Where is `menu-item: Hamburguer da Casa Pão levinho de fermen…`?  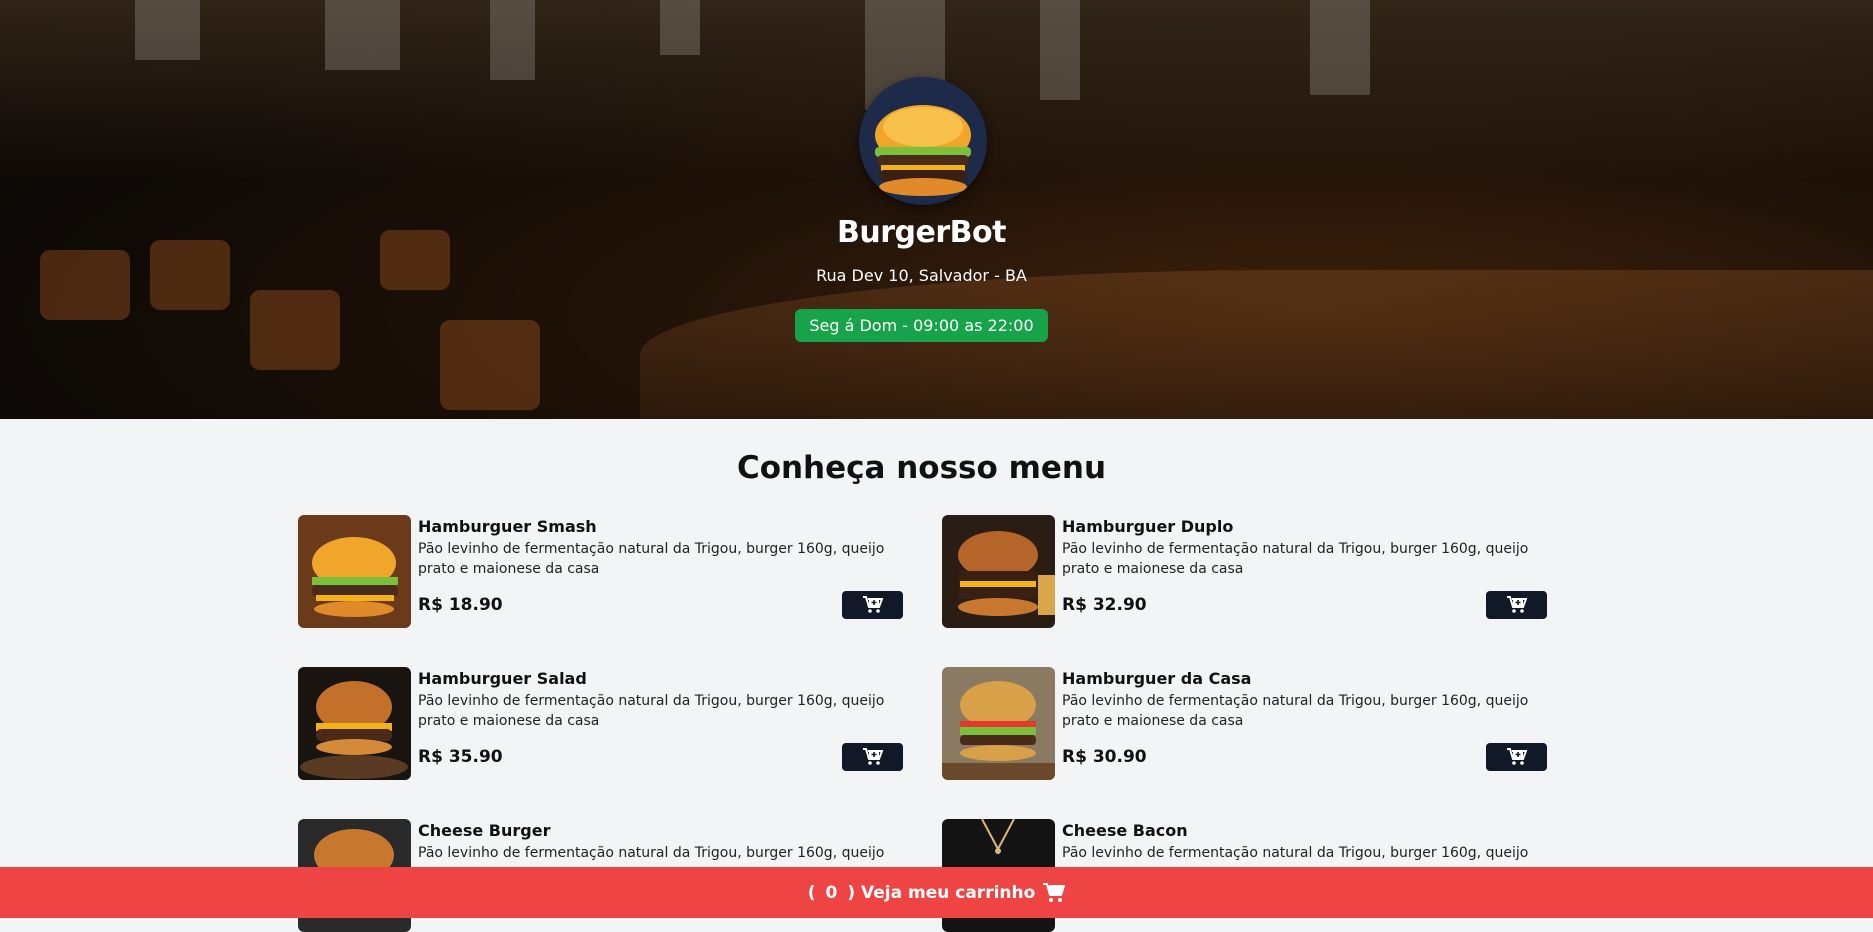 menu-item: Hamburguer da Casa Pão levinho de fermen… is located at coordinates (1244, 723).